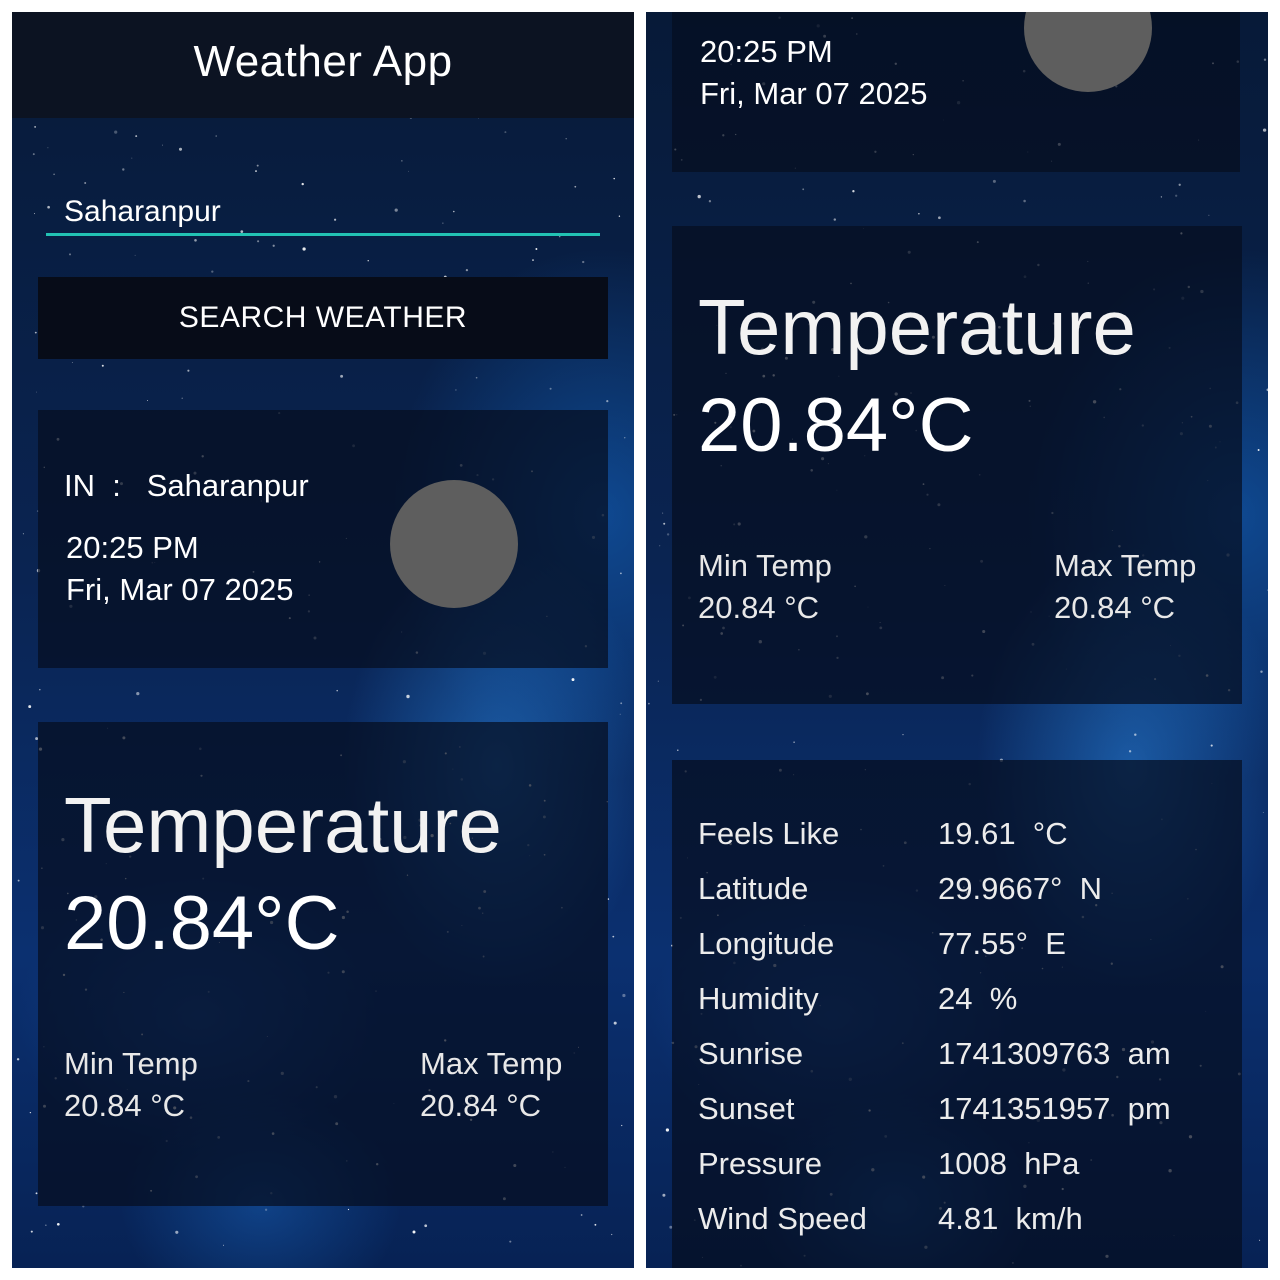 This screenshot has width=1280, height=1280. What do you see at coordinates (758, 607) in the screenshot?
I see `min-temp-value-scrolled: 20.84 °C` at bounding box center [758, 607].